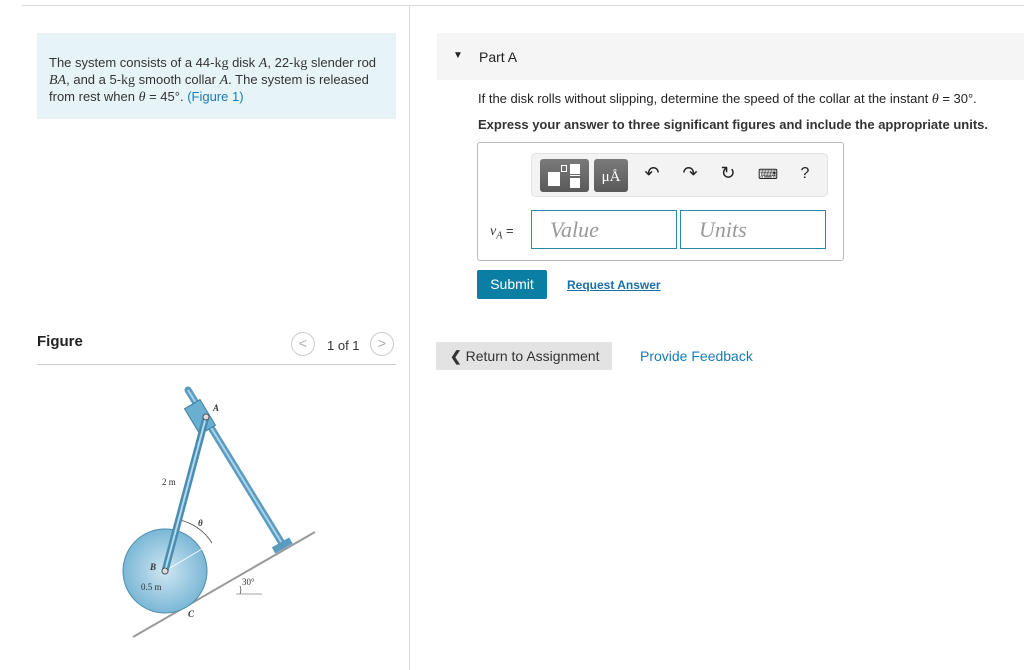 This screenshot has height=670, width=1024. Describe the element at coordinates (604, 229) in the screenshot. I see `value-input: Value` at that location.